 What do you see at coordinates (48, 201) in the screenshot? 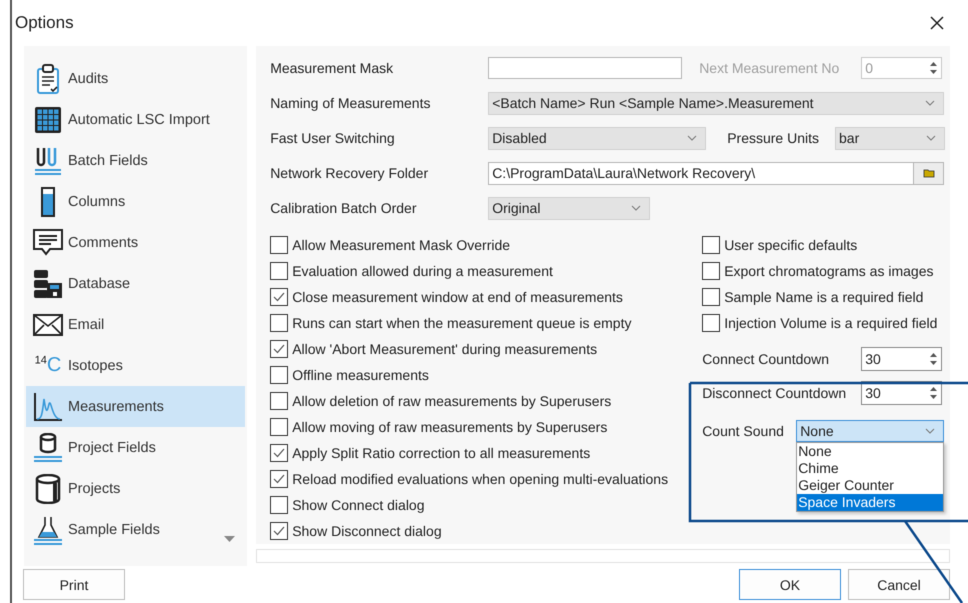
I see `column-icon` at bounding box center [48, 201].